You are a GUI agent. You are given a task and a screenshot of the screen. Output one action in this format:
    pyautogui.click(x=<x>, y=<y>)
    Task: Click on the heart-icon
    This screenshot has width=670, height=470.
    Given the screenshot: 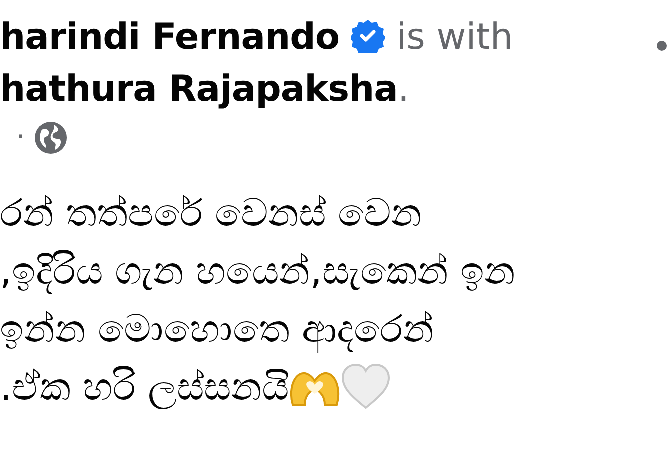 What is the action you would take?
    pyautogui.click(x=366, y=387)
    